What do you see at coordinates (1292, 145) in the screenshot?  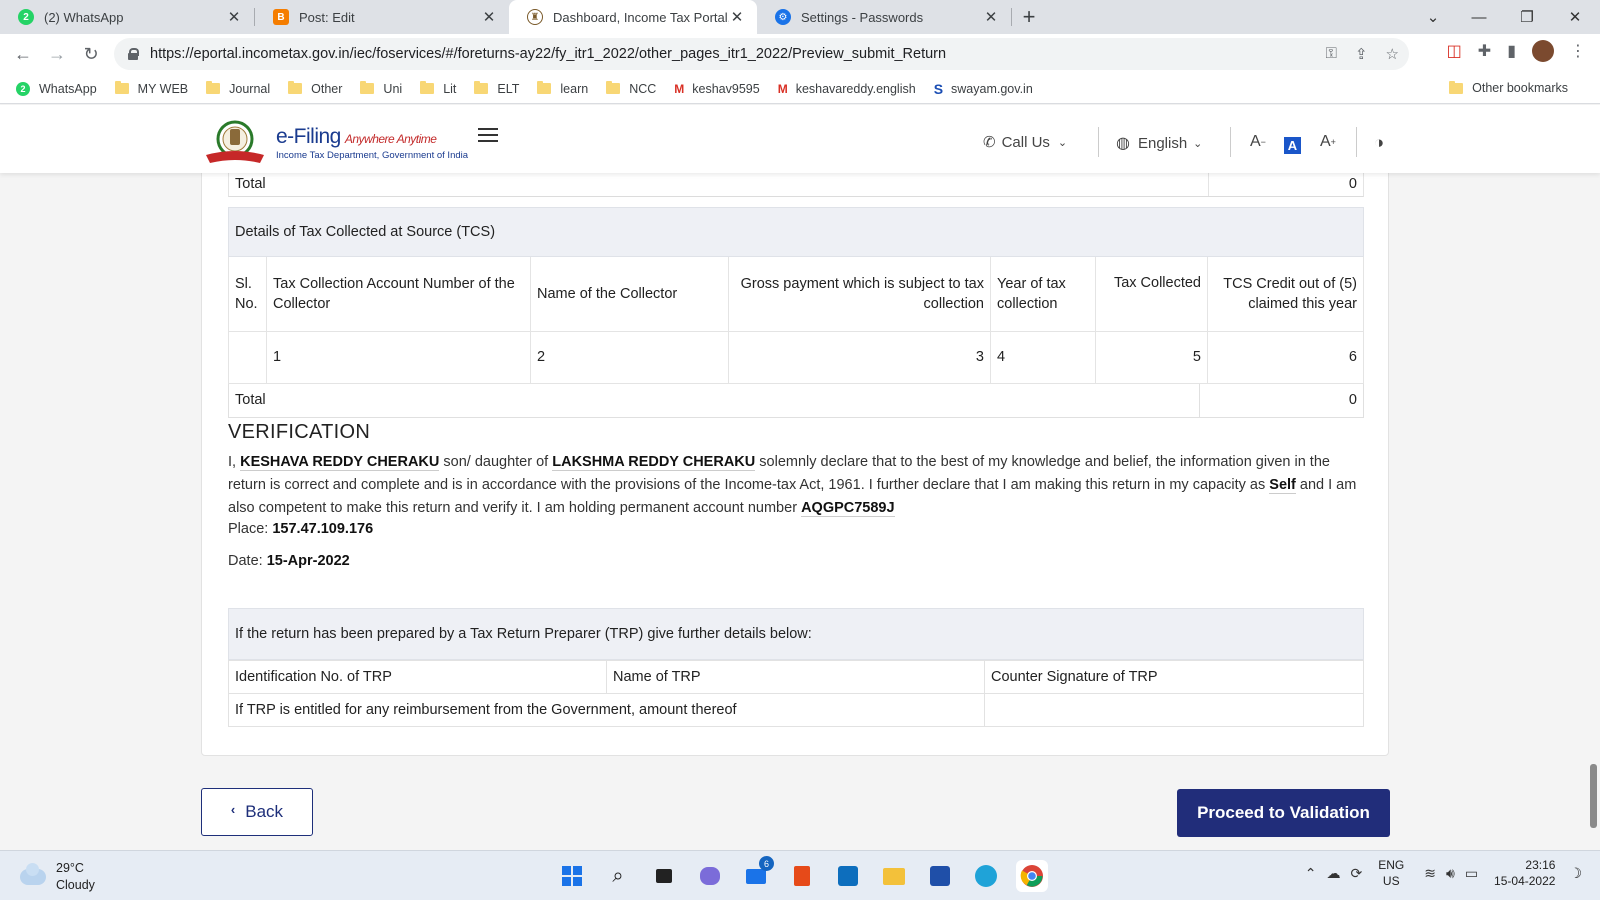 I see `font-default-button: A` at bounding box center [1292, 145].